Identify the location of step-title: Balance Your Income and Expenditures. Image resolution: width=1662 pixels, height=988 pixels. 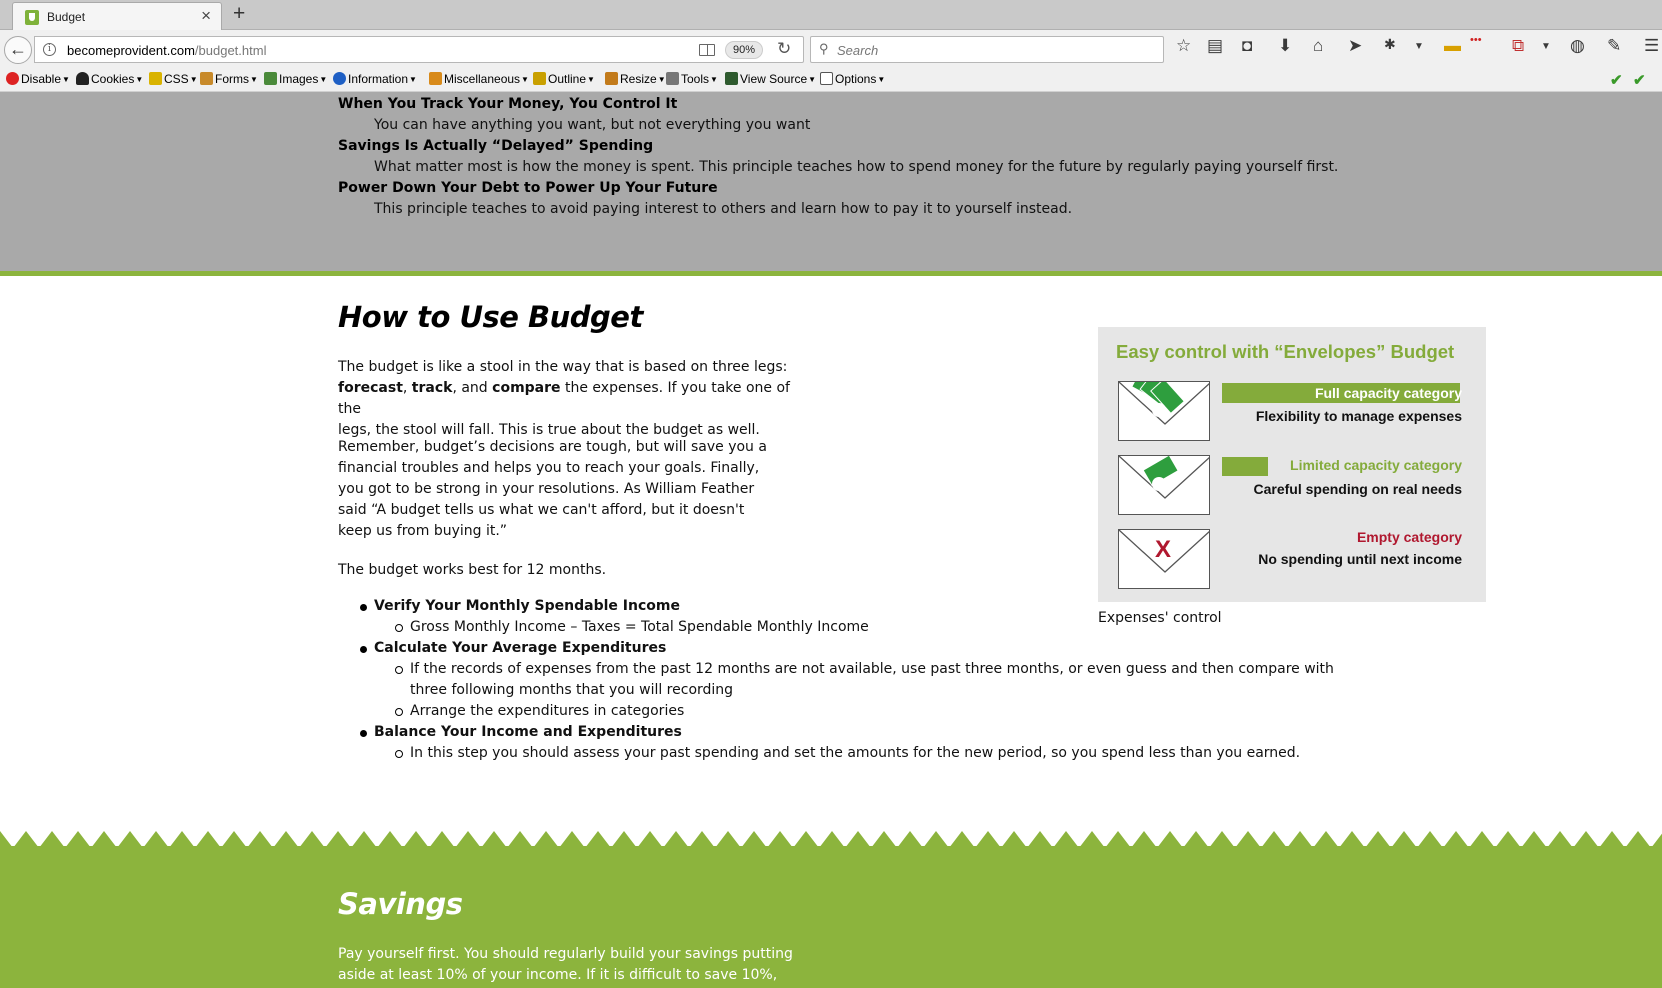
(528, 732).